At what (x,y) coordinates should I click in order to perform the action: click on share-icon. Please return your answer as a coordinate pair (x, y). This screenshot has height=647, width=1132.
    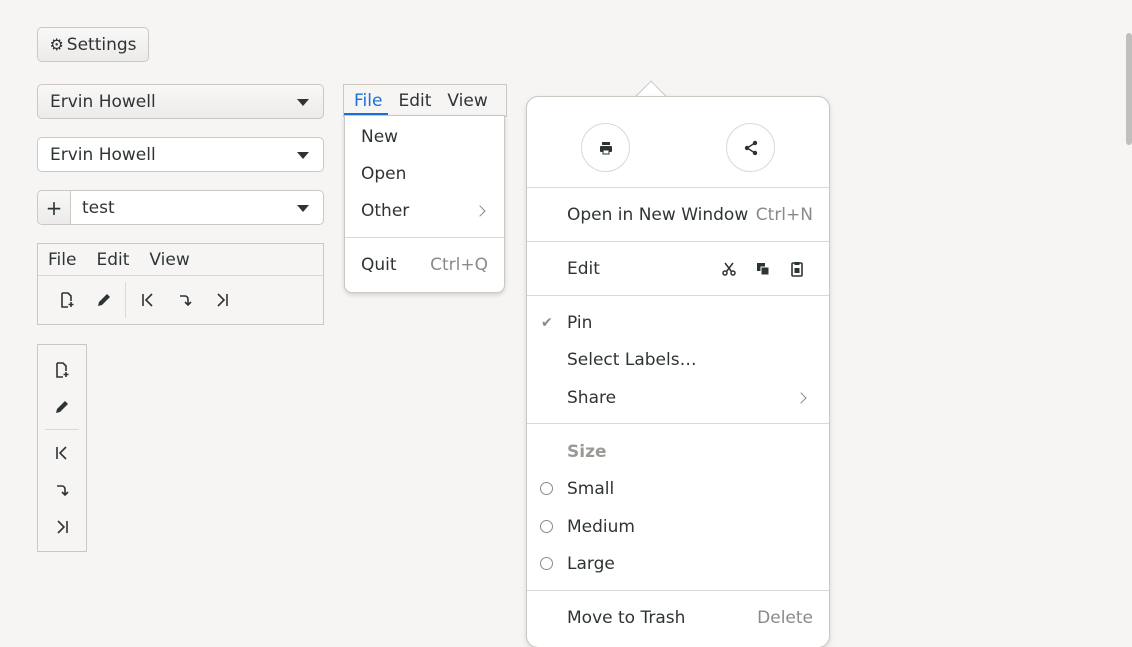
    Looking at the image, I should click on (750, 147).